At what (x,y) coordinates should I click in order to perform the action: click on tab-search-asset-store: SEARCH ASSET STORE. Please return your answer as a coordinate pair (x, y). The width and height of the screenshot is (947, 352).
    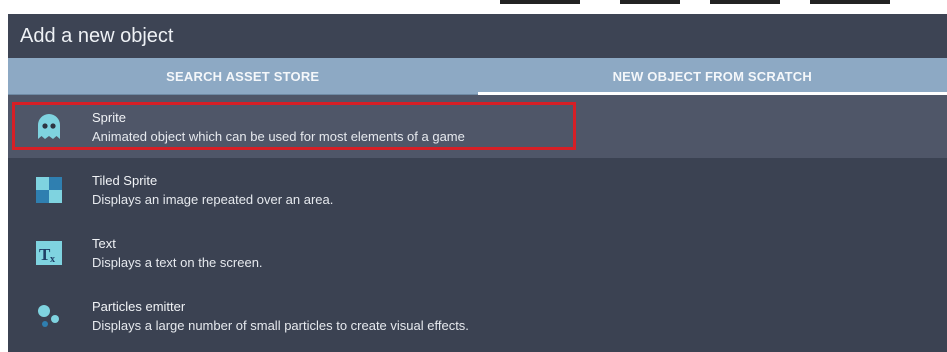
    Looking at the image, I should click on (243, 76).